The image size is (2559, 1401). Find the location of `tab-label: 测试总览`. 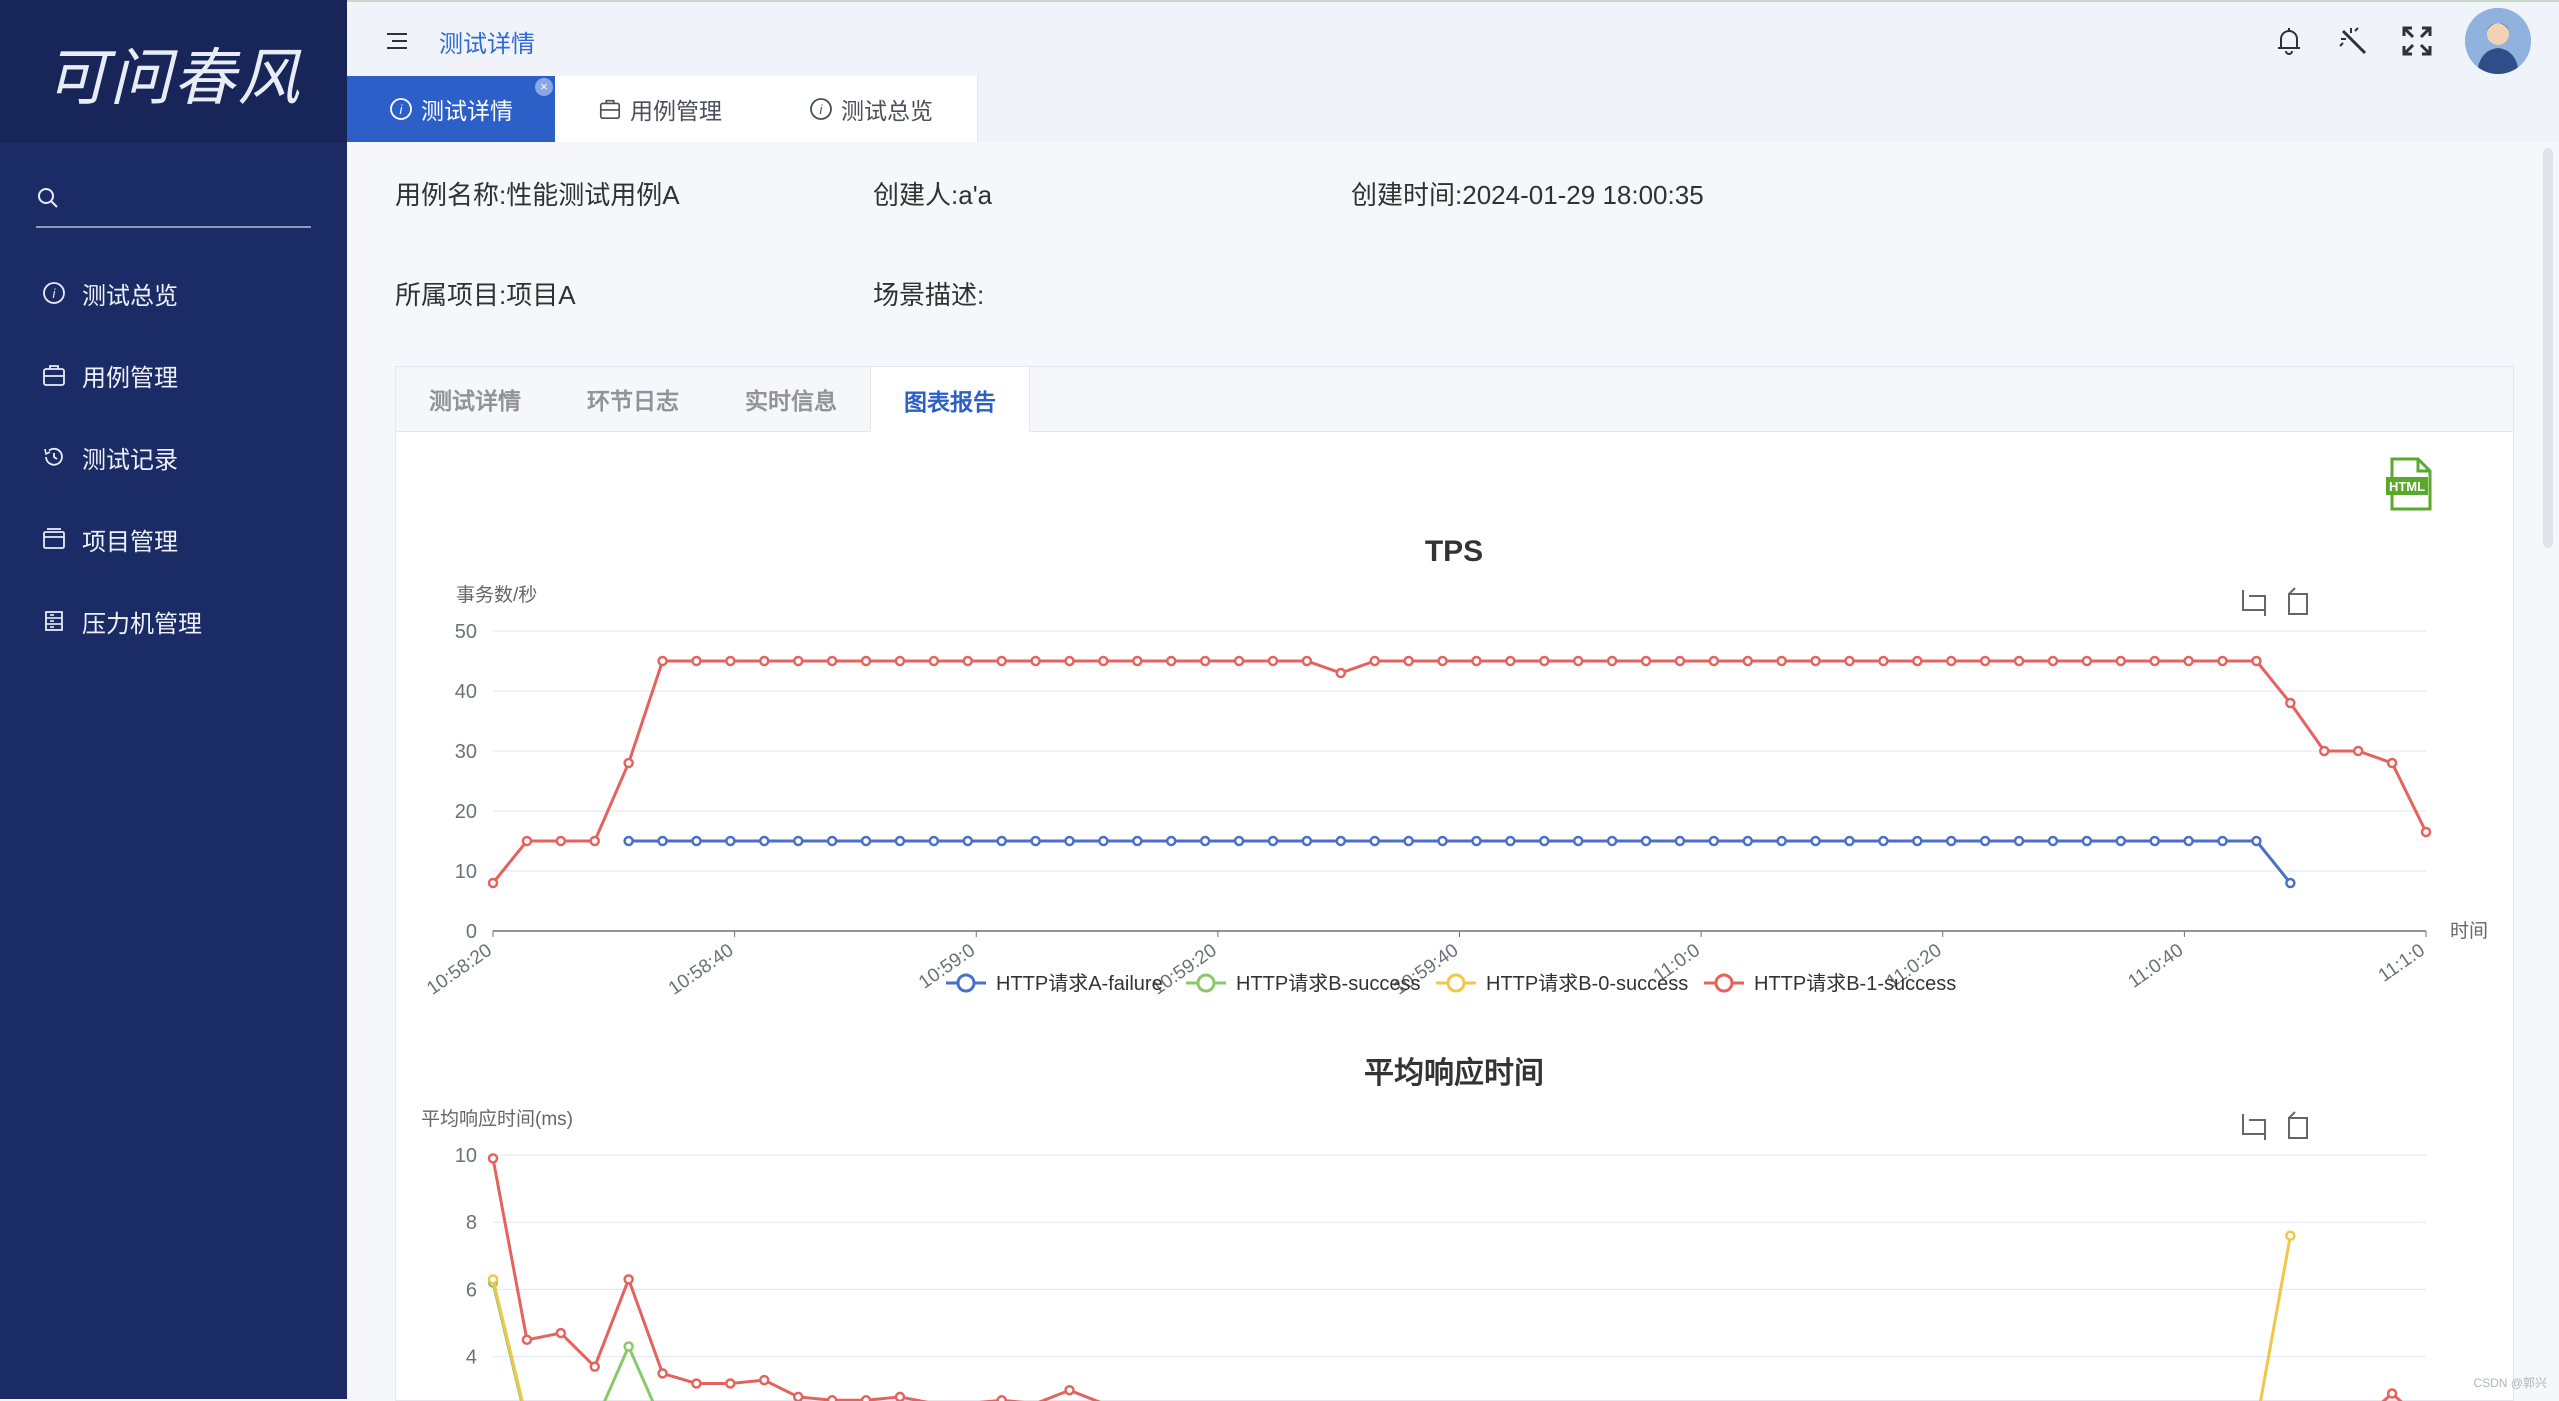

tab-label: 测试总览 is located at coordinates (887, 111).